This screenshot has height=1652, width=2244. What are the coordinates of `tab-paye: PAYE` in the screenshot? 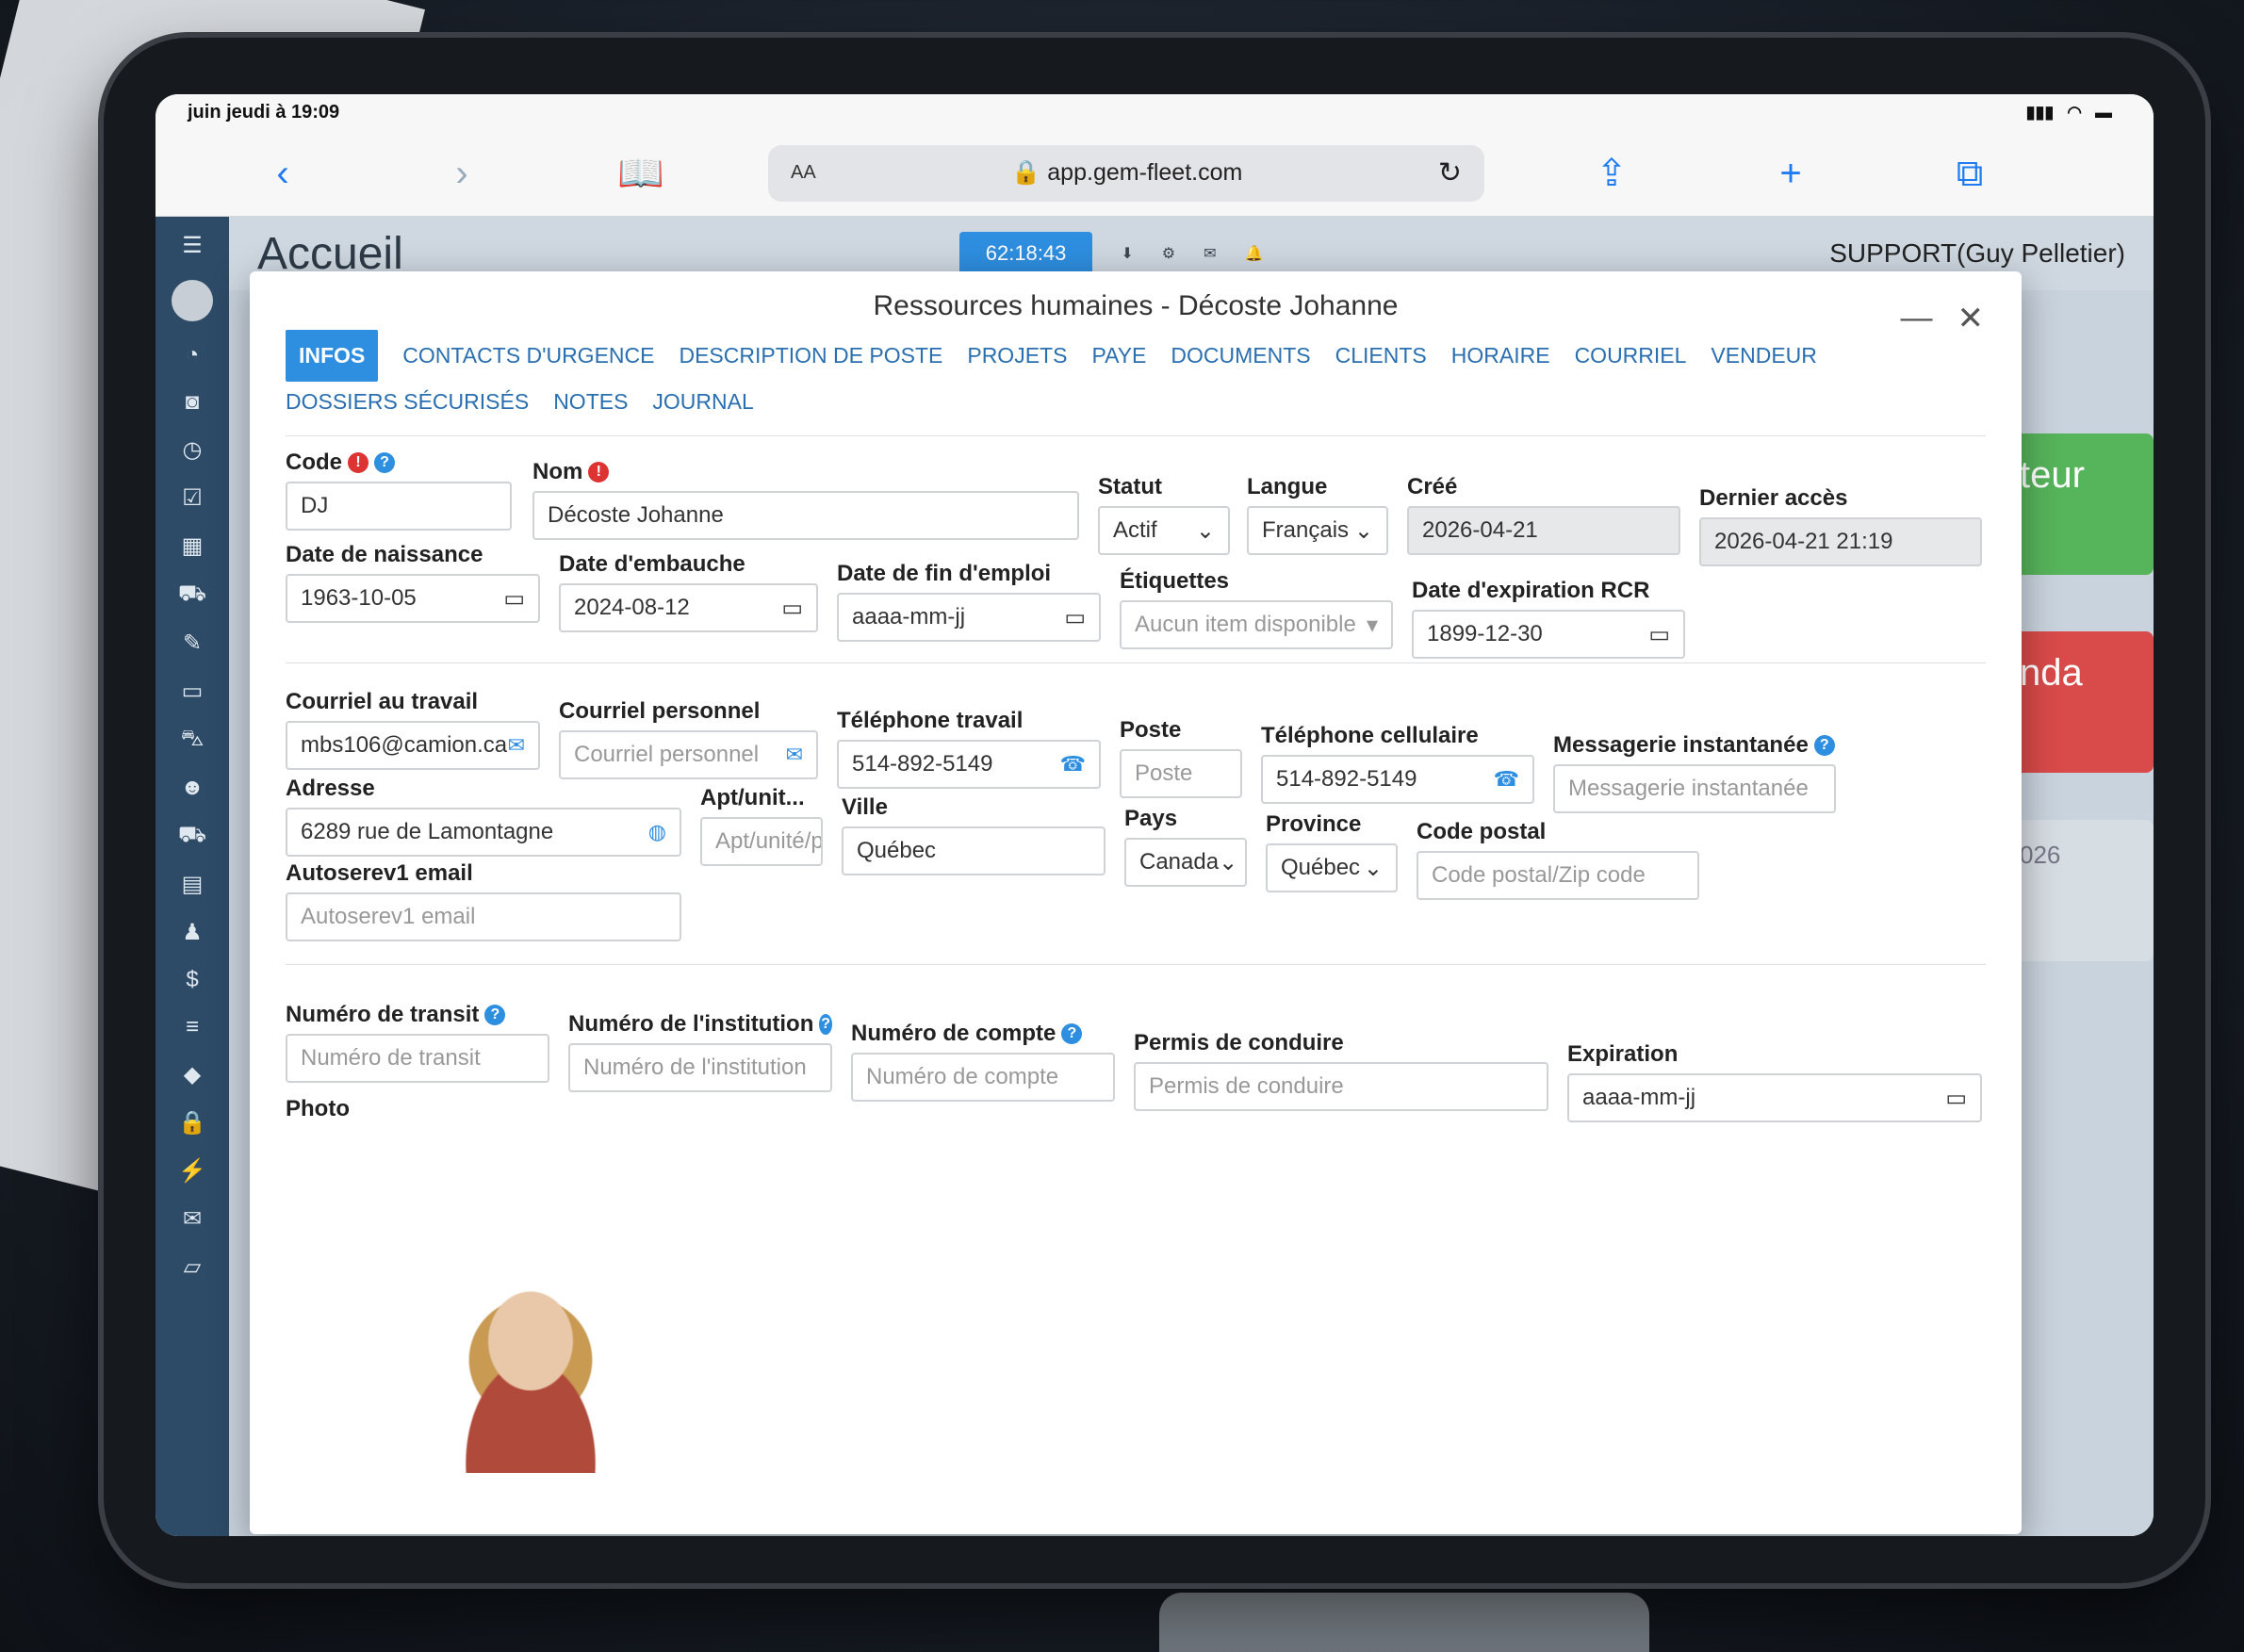 It's located at (1118, 356).